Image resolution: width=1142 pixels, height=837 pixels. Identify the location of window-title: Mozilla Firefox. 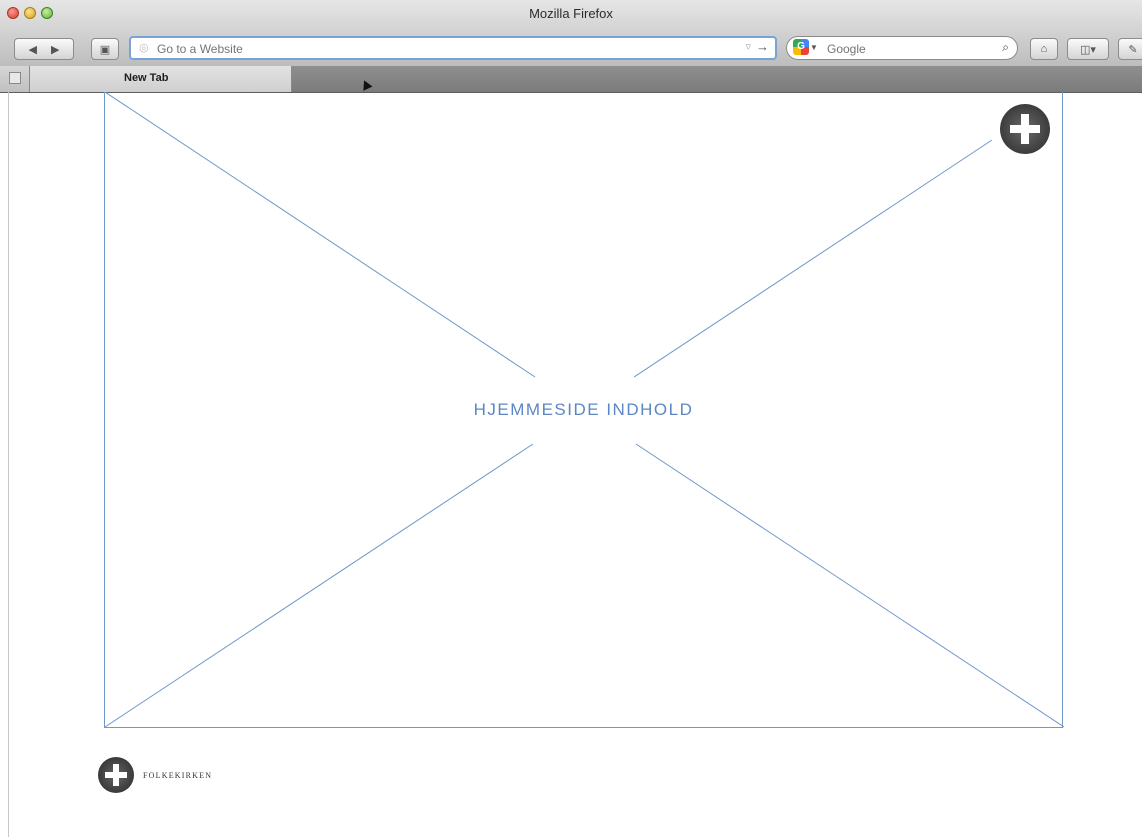
(571, 13).